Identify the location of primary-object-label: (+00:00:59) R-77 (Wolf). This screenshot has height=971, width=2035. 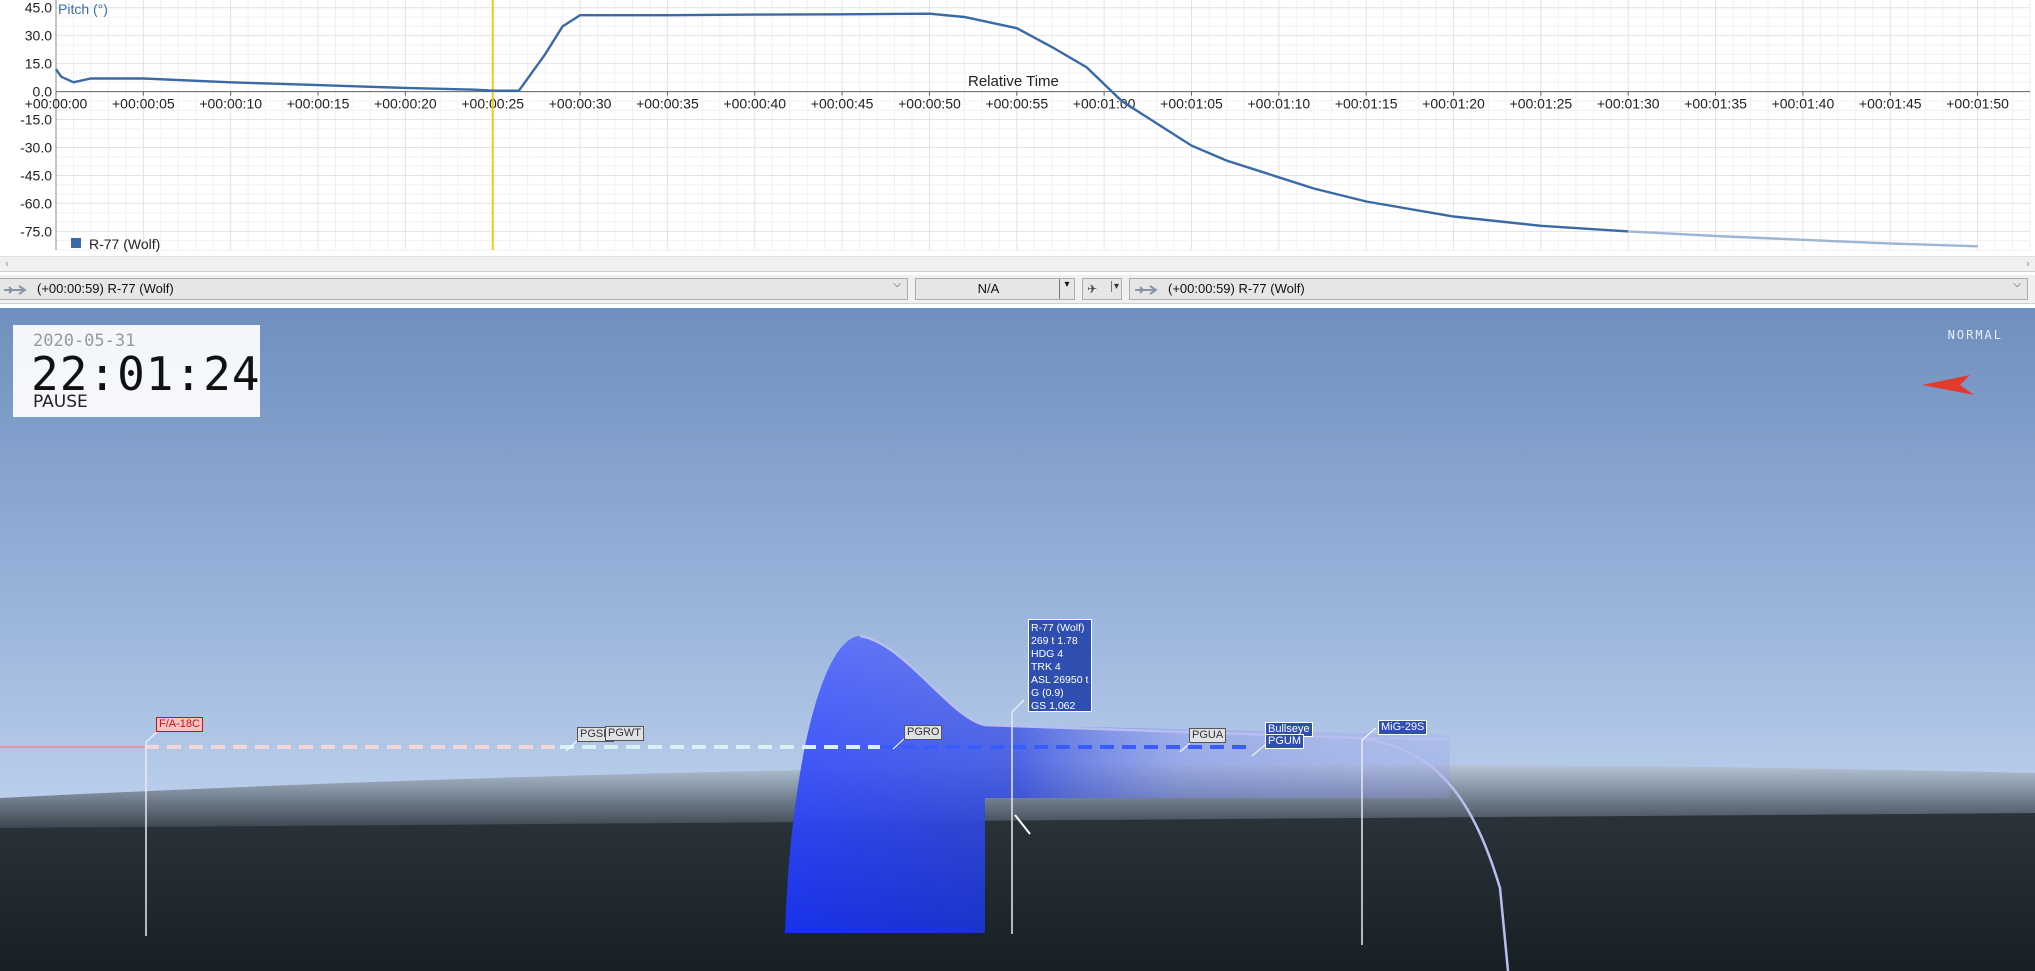
(105, 288).